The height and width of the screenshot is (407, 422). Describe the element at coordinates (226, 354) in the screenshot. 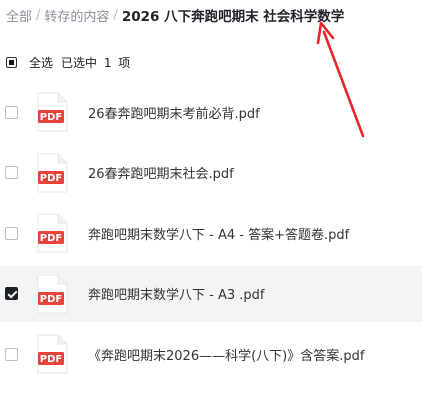

I see `file-name: 《奔跑吧期末2026——科学(八下)》含答案.pdf` at that location.